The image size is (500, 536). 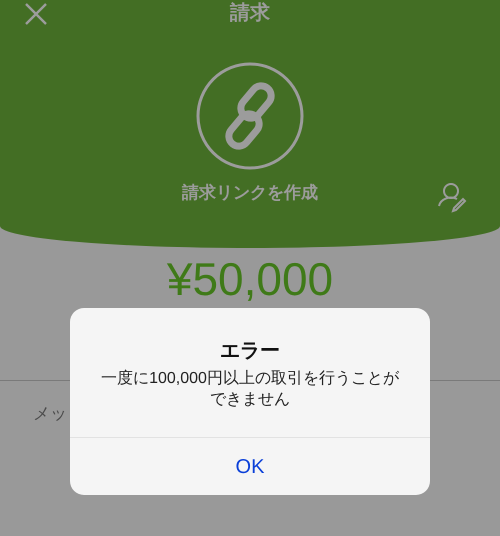 What do you see at coordinates (250, 279) in the screenshot?
I see `amount-text: ¥50,000` at bounding box center [250, 279].